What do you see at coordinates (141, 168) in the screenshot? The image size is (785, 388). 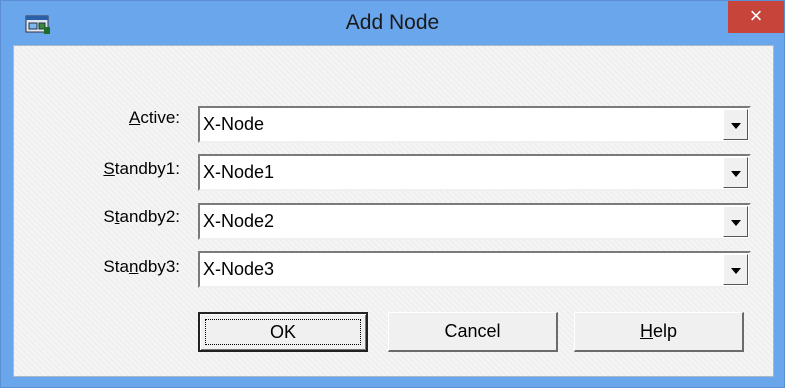 I see `standby1-label: Standby1:` at bounding box center [141, 168].